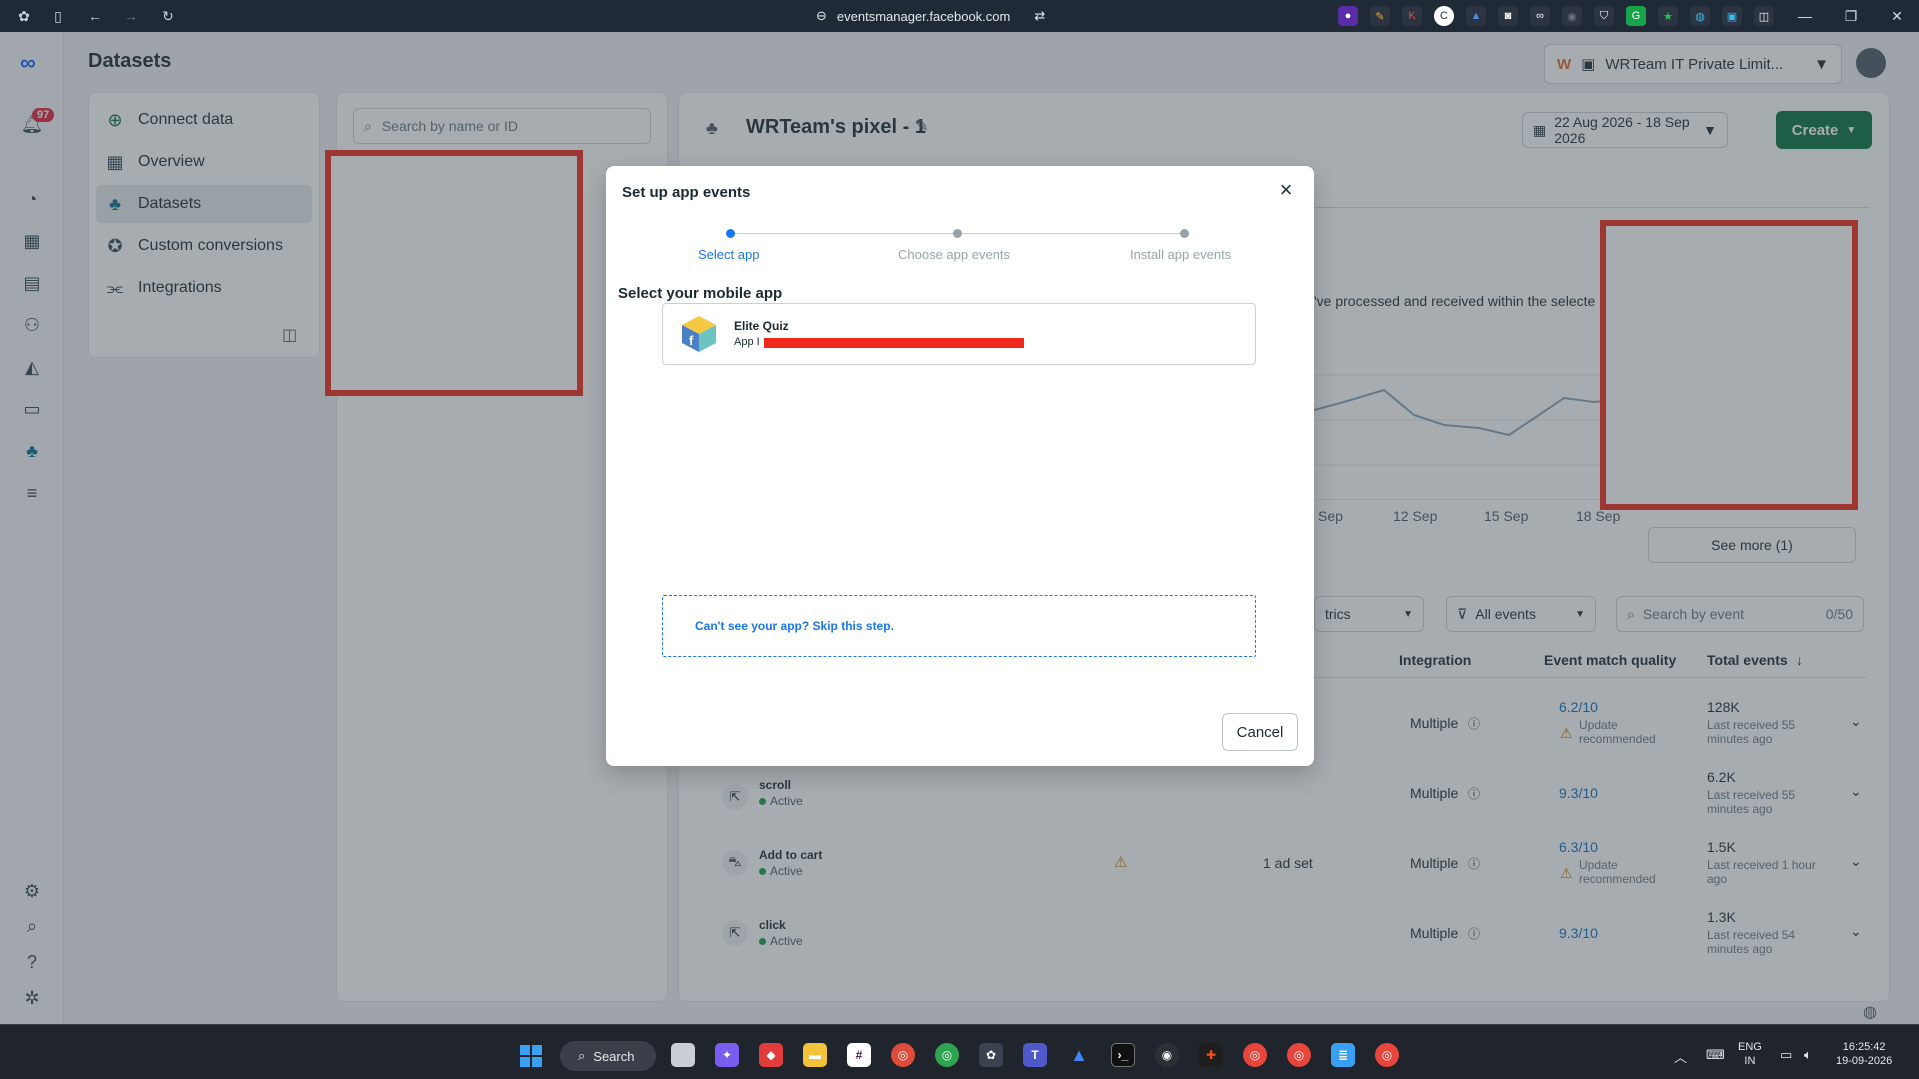  Describe the element at coordinates (1764, 16) in the screenshot. I see `split-view-icon: ◫` at that location.